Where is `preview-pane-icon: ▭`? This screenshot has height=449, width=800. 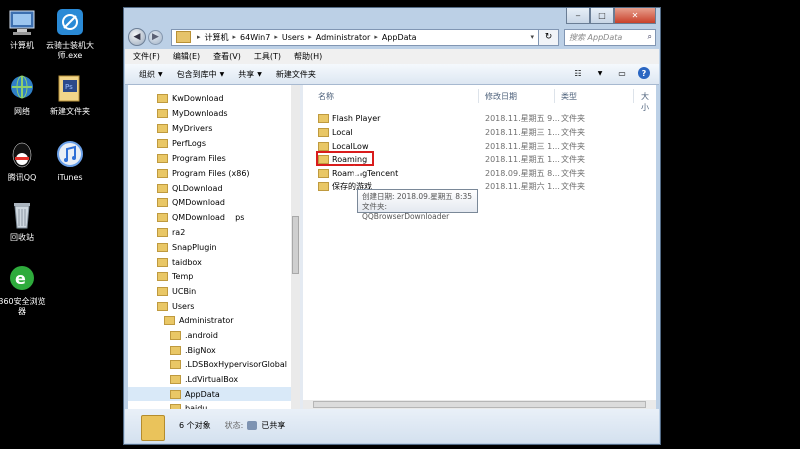
preview-pane-icon: ▭ is located at coordinates (622, 73).